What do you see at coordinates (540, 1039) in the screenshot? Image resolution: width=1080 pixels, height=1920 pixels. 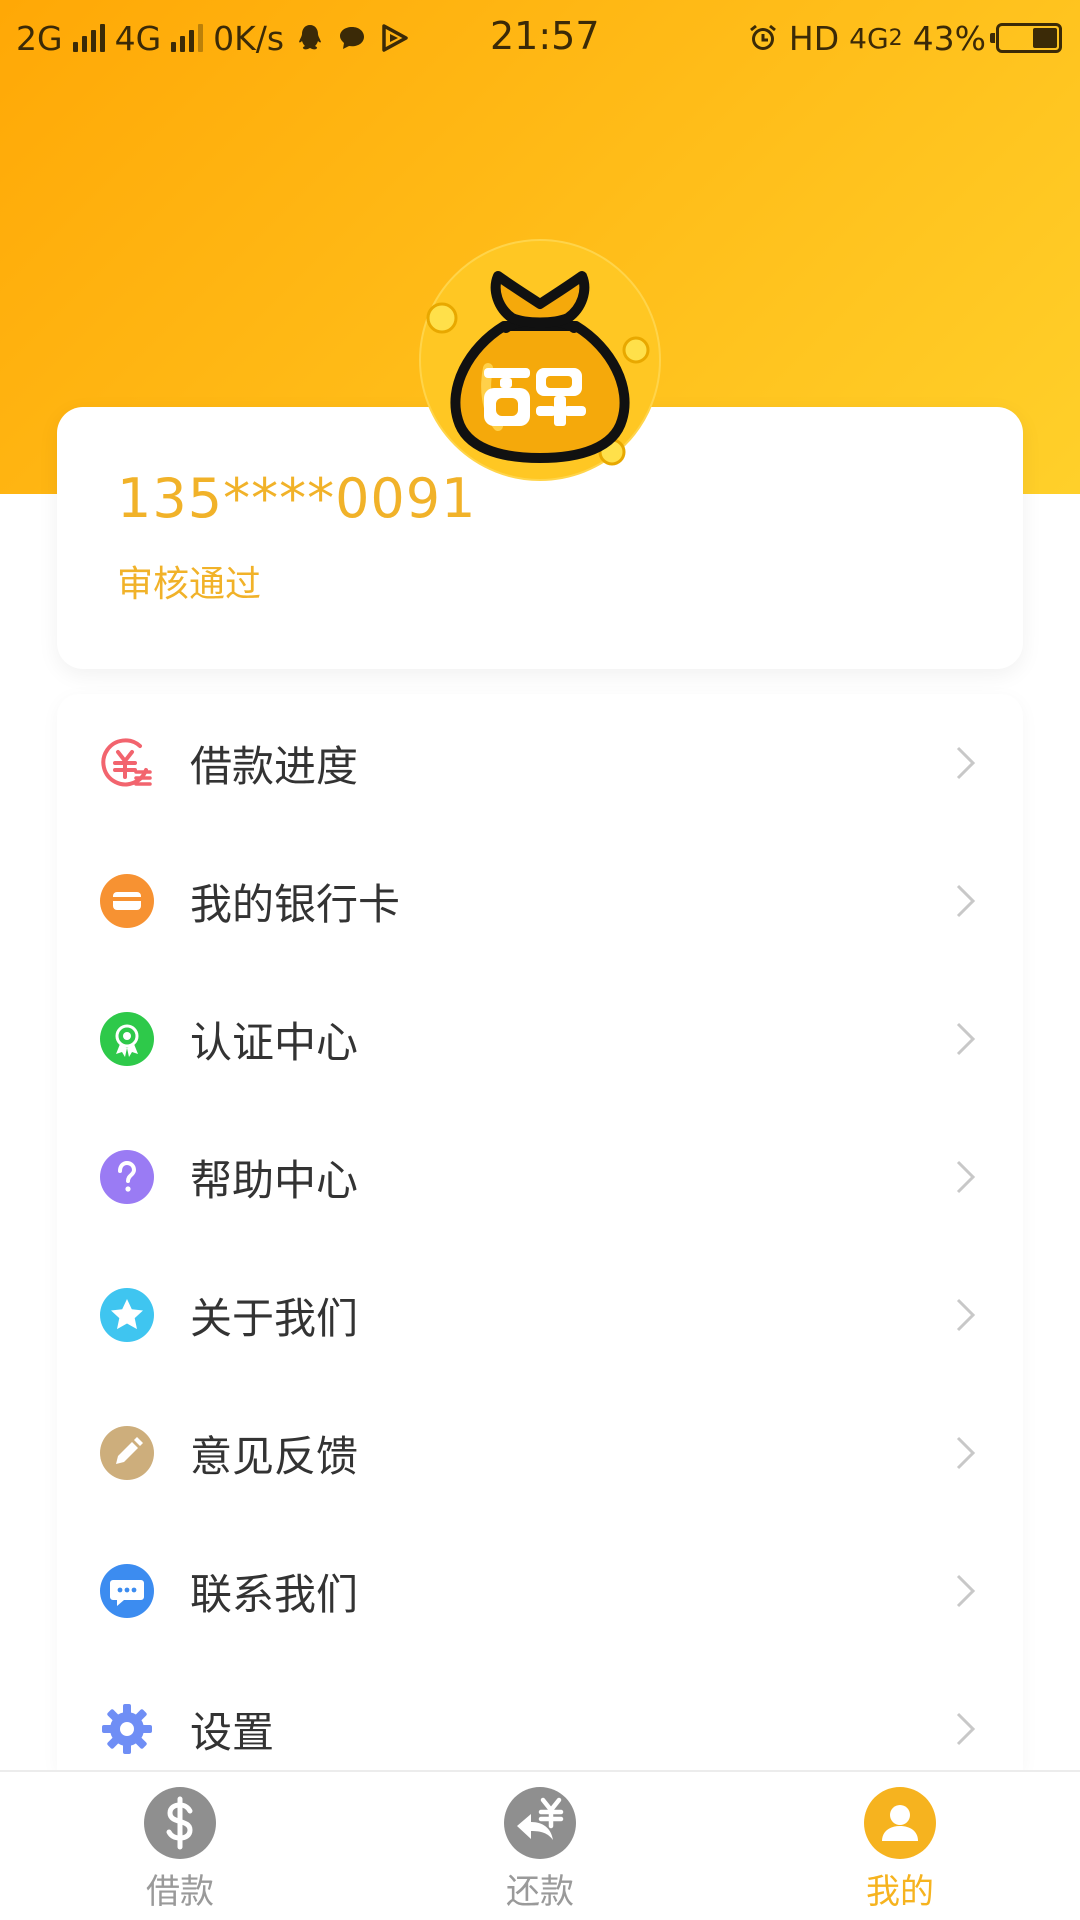 I see `menu-item-certification: 认证中心` at bounding box center [540, 1039].